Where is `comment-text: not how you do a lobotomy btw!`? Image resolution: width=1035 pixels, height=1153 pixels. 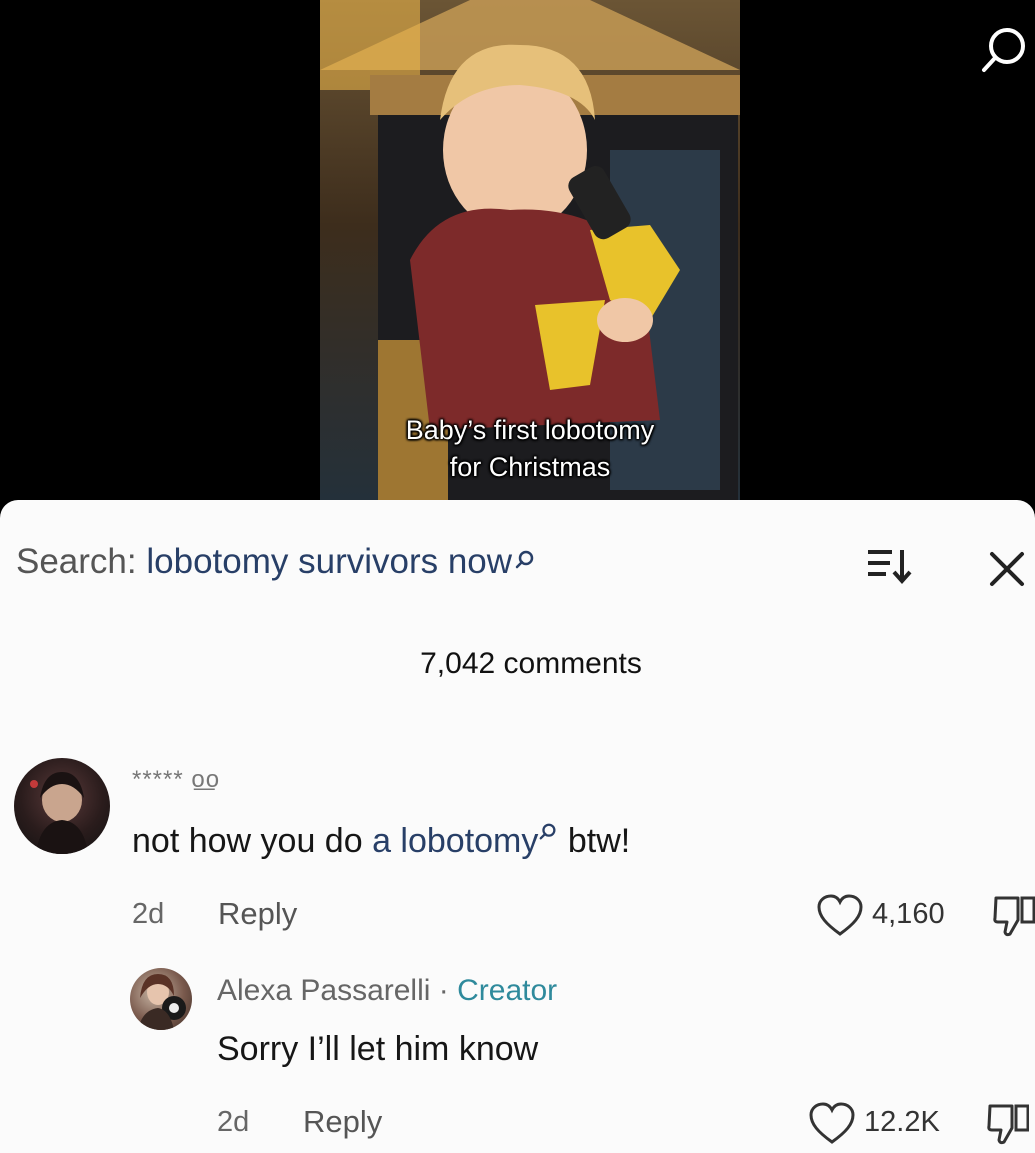
comment-text: not how you do a lobotomy btw! is located at coordinates (381, 841).